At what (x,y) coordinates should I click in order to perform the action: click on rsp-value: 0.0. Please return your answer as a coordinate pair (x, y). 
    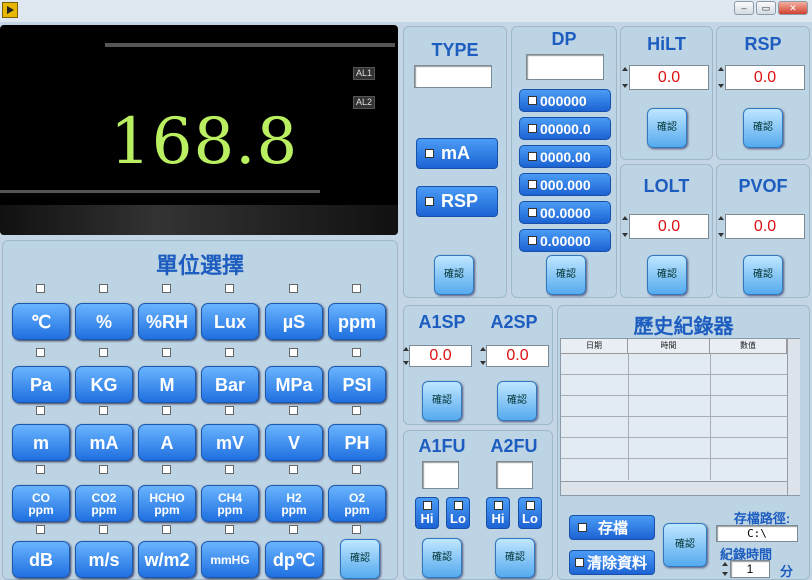
    Looking at the image, I should click on (765, 77).